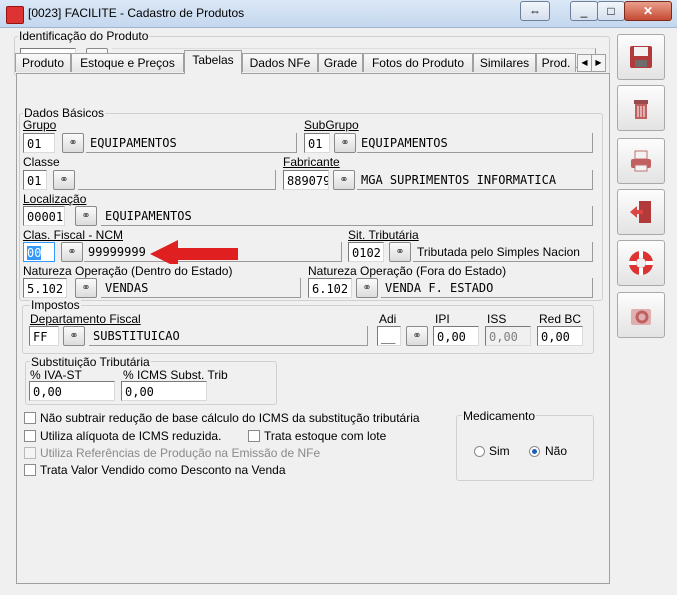 The width and height of the screenshot is (677, 595). Describe the element at coordinates (475, 180) in the screenshot. I see `fabricante-desc-field: MGA SUPRIMENTOS INFORMATICA` at that location.